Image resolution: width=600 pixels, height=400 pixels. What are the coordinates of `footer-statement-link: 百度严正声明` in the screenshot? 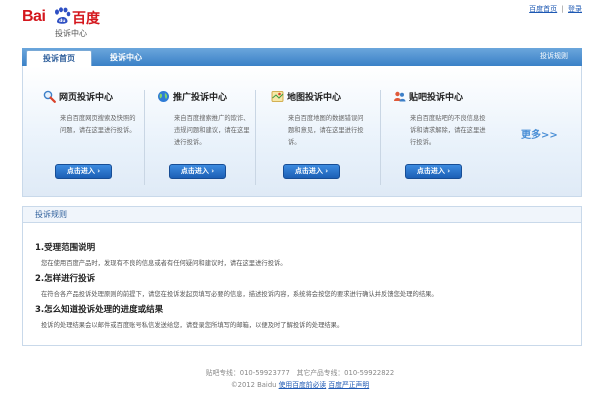 It's located at (348, 385).